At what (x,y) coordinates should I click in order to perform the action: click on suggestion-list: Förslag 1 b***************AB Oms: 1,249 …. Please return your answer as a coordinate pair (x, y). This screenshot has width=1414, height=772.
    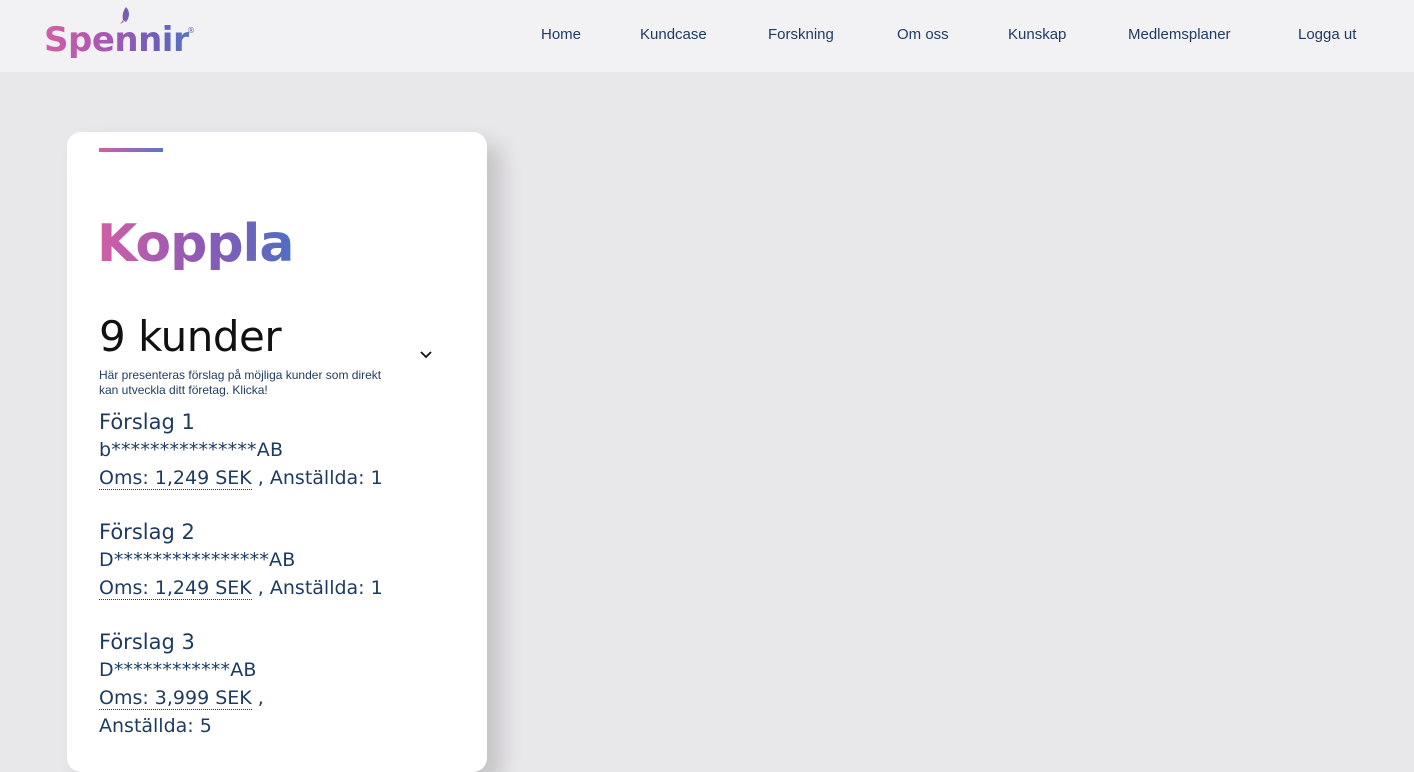
    Looking at the image, I should click on (269, 573).